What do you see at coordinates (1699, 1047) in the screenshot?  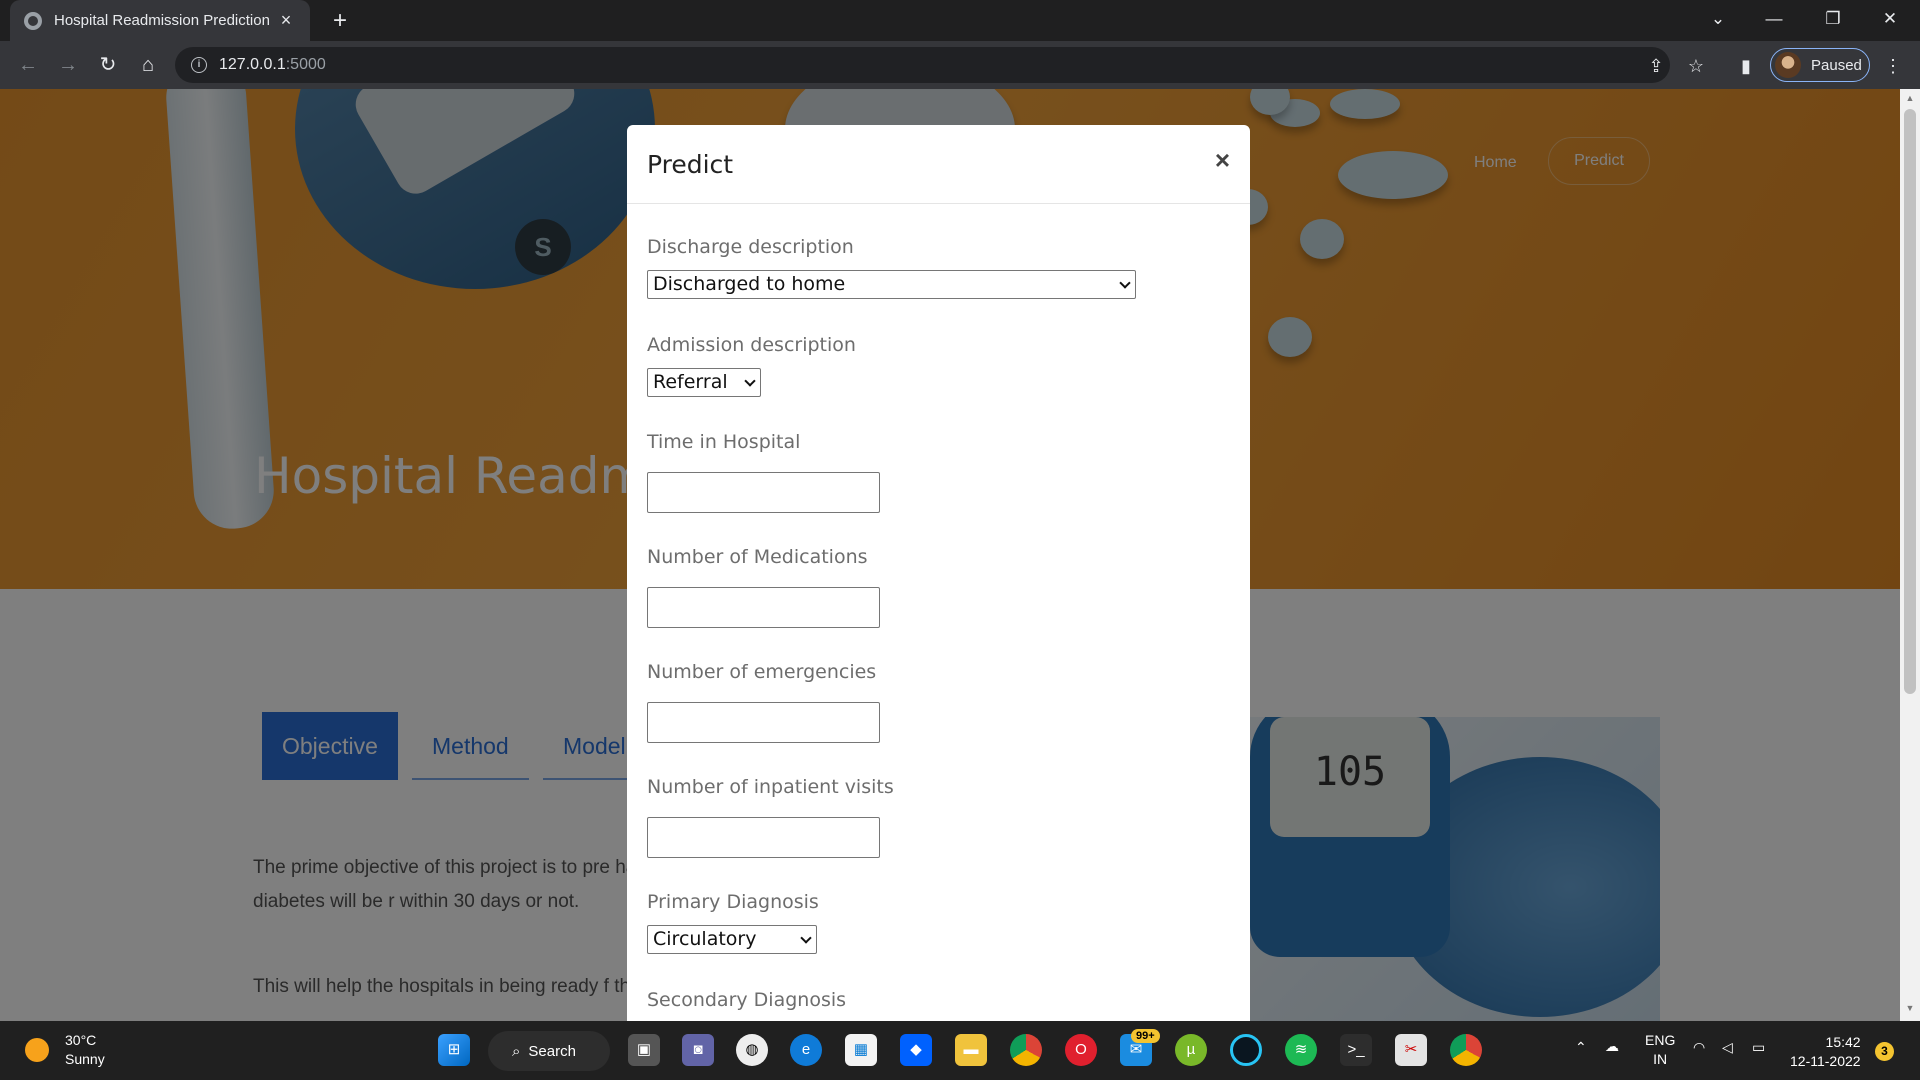 I see `wifi-icon: ◠` at bounding box center [1699, 1047].